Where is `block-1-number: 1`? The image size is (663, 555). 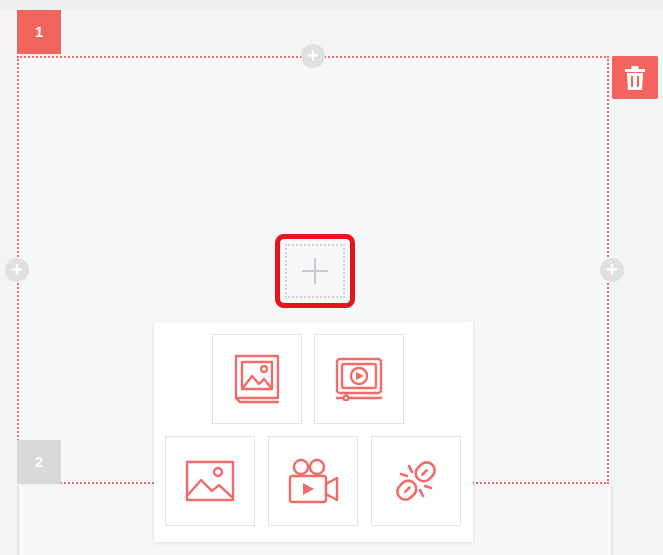
block-1-number: 1 is located at coordinates (39, 32).